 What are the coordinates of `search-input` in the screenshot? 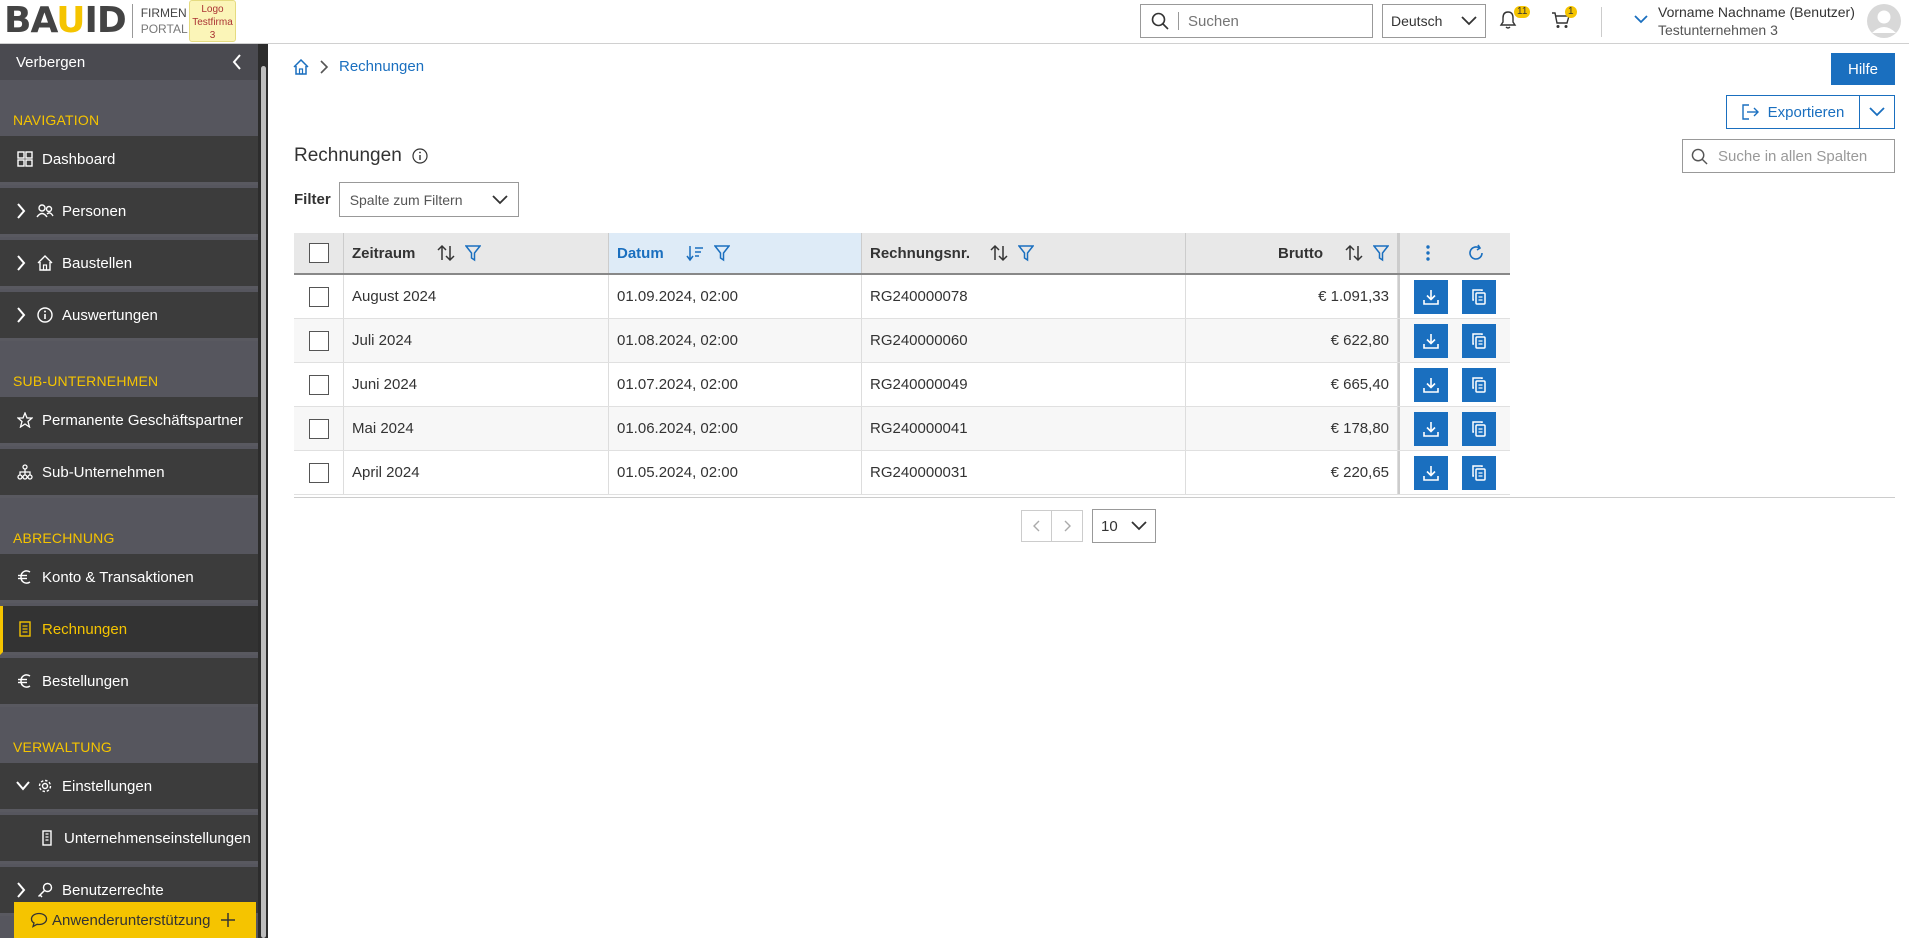 It's located at (1273, 21).